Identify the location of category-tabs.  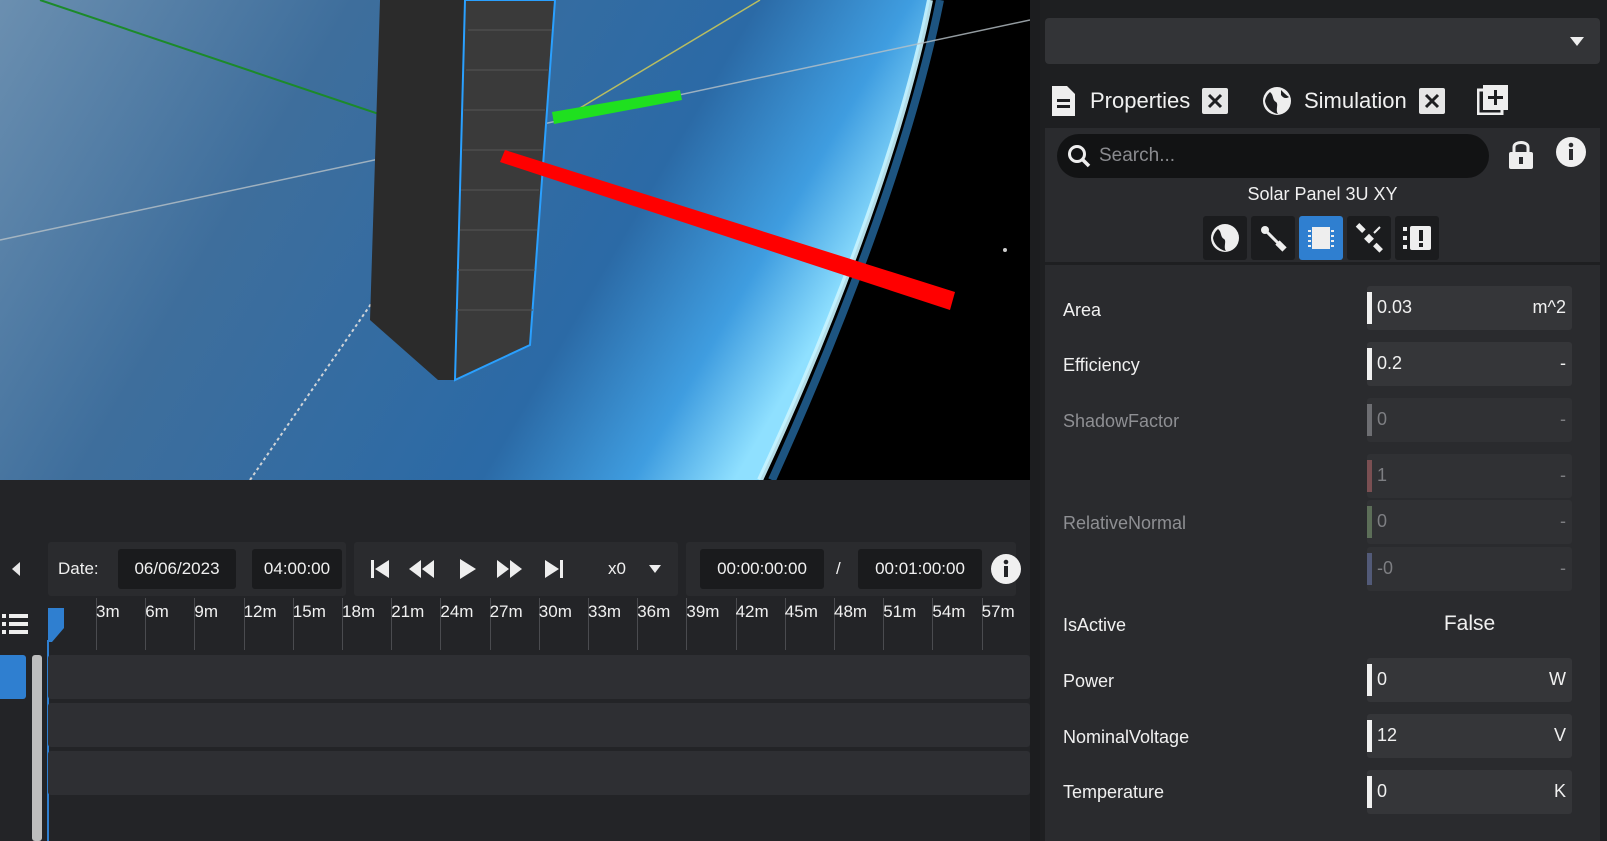
(1321, 238).